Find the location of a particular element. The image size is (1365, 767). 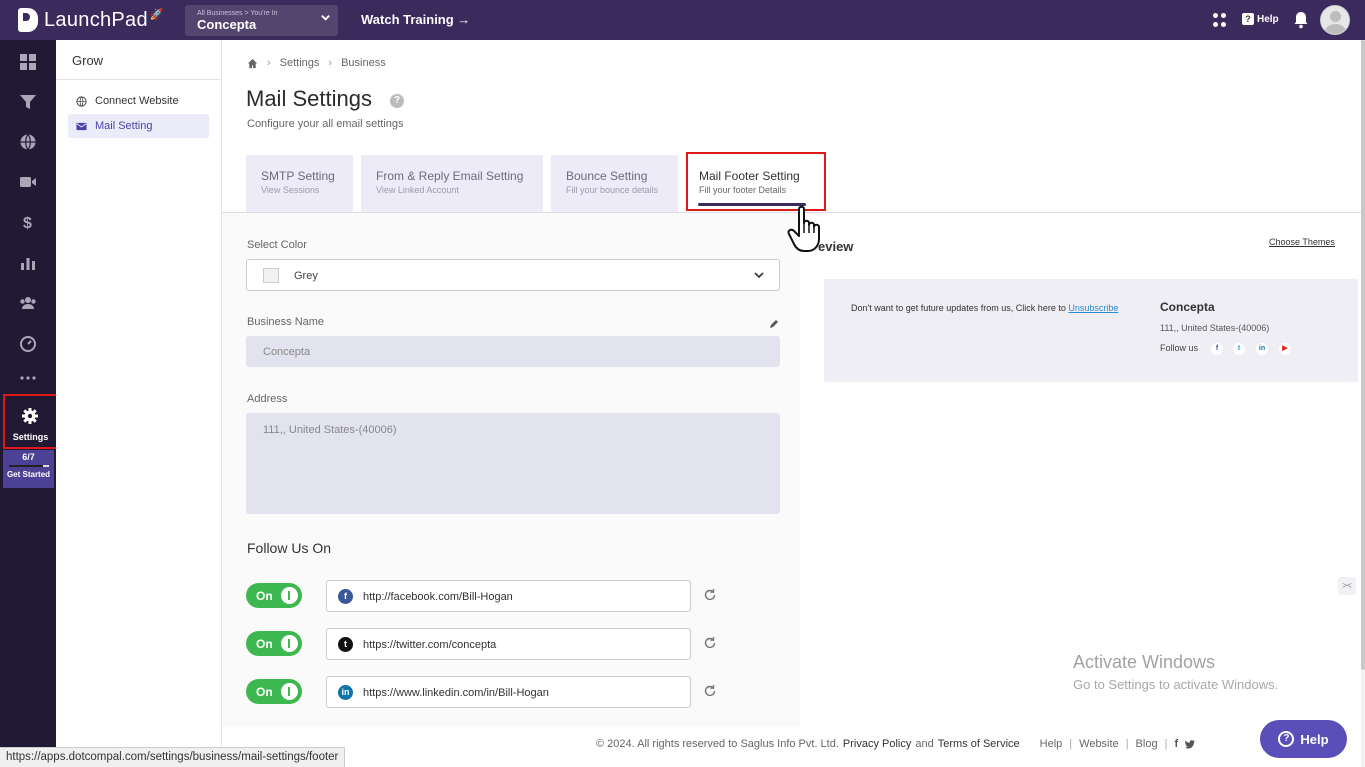

footer-and: and is located at coordinates (924, 744).